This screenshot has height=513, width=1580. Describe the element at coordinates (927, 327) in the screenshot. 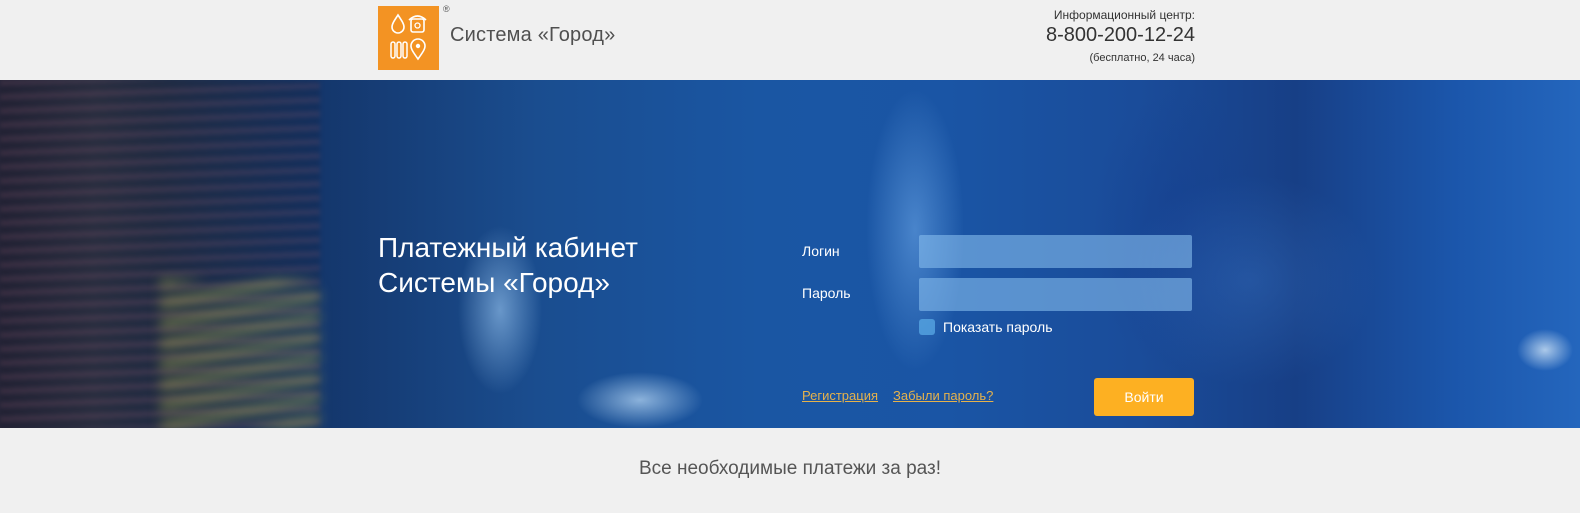

I see `show-password-checkbox` at that location.